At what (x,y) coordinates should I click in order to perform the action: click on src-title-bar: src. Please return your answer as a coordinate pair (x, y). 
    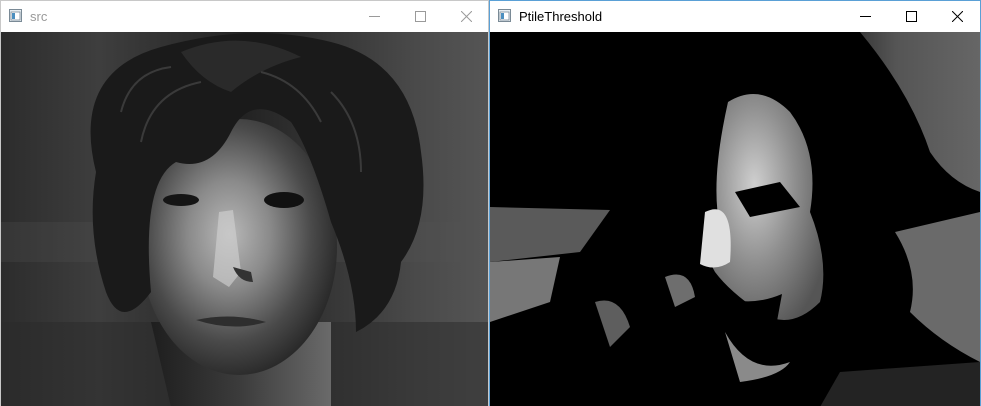
    Looking at the image, I should click on (244, 16).